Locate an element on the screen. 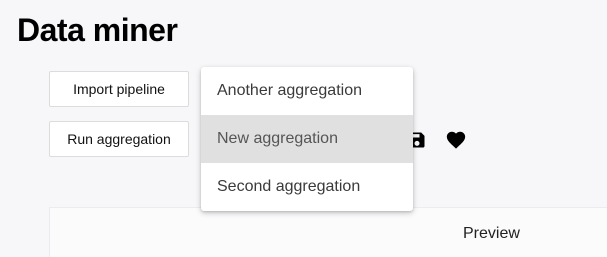 The height and width of the screenshot is (257, 607). menu-item-new-aggregation: New aggregation is located at coordinates (307, 139).